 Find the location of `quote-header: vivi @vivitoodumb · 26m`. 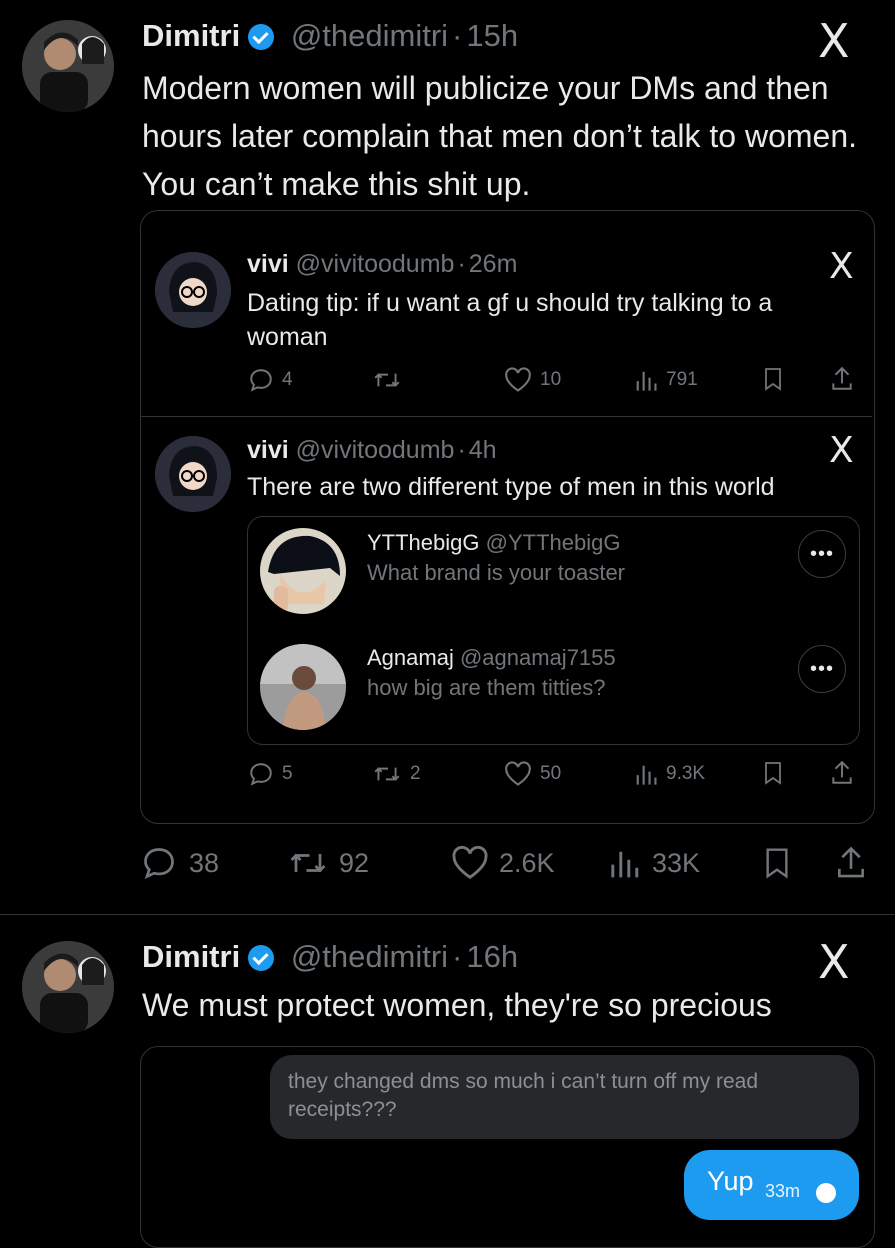

quote-header: vivi @vivitoodumb · 26m is located at coordinates (382, 264).